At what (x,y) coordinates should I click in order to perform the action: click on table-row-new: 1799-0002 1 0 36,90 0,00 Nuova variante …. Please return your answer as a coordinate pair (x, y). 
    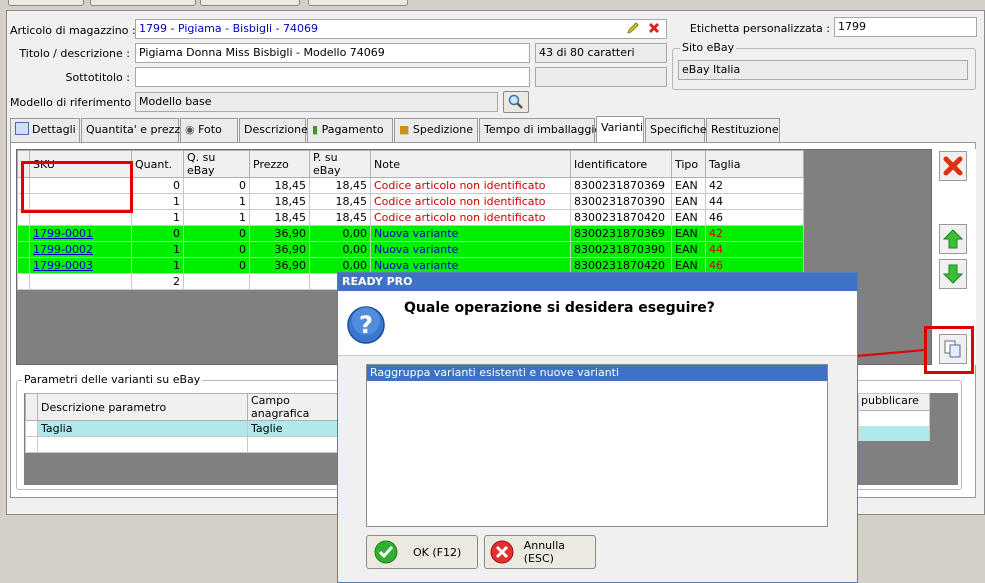
    Looking at the image, I should click on (410, 249).